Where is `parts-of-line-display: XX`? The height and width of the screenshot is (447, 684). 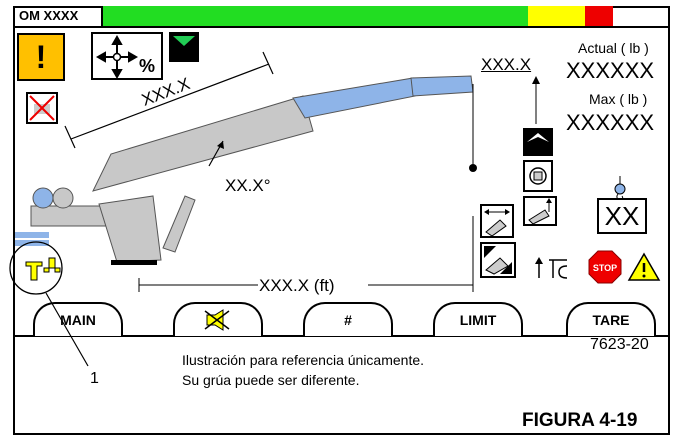 parts-of-line-display: XX is located at coordinates (622, 216).